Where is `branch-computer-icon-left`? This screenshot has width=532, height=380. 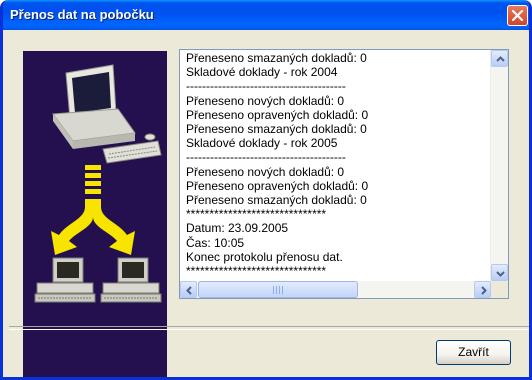
branch-computer-icon-left is located at coordinates (65, 280).